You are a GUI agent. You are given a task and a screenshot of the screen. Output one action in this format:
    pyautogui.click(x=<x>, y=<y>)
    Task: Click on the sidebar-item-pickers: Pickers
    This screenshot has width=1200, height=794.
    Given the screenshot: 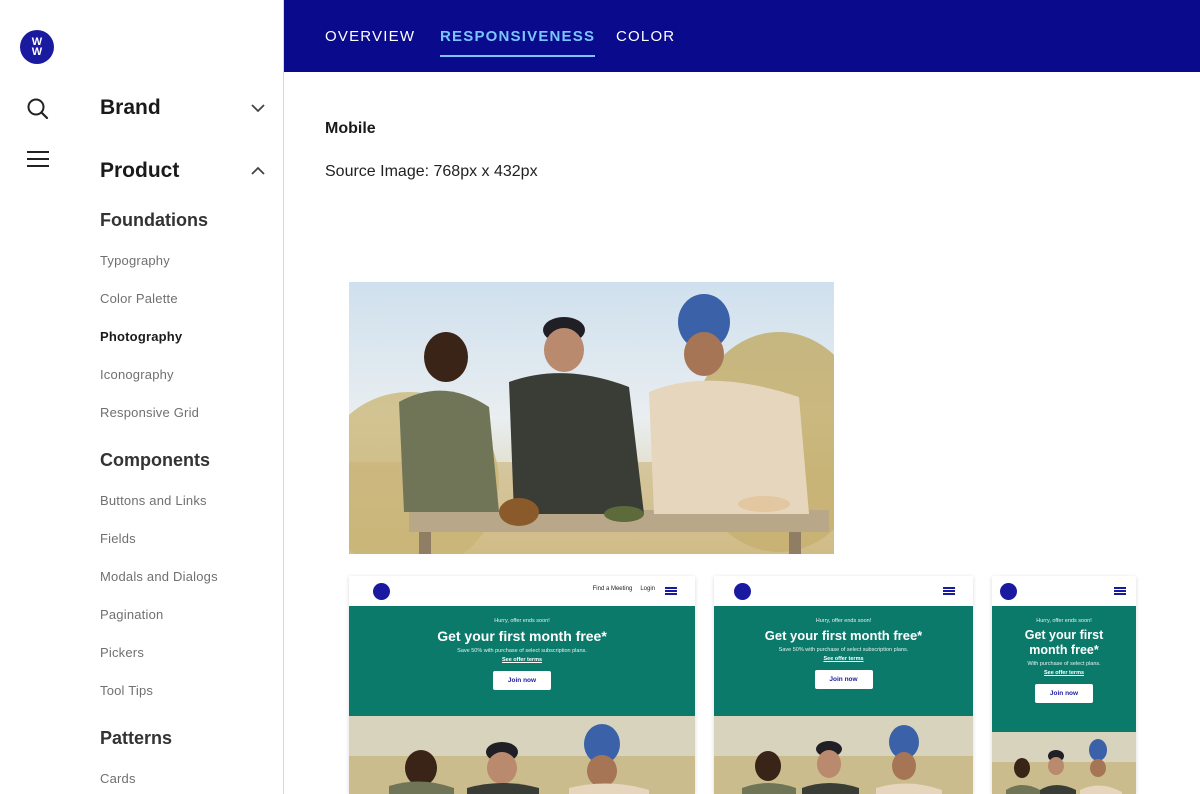 What is the action you would take?
    pyautogui.click(x=122, y=652)
    